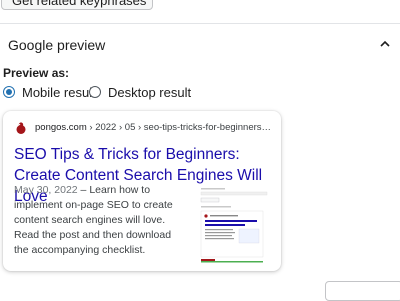 This screenshot has width=400, height=301. What do you see at coordinates (57, 45) in the screenshot?
I see `google-preview-title: Google preview` at bounding box center [57, 45].